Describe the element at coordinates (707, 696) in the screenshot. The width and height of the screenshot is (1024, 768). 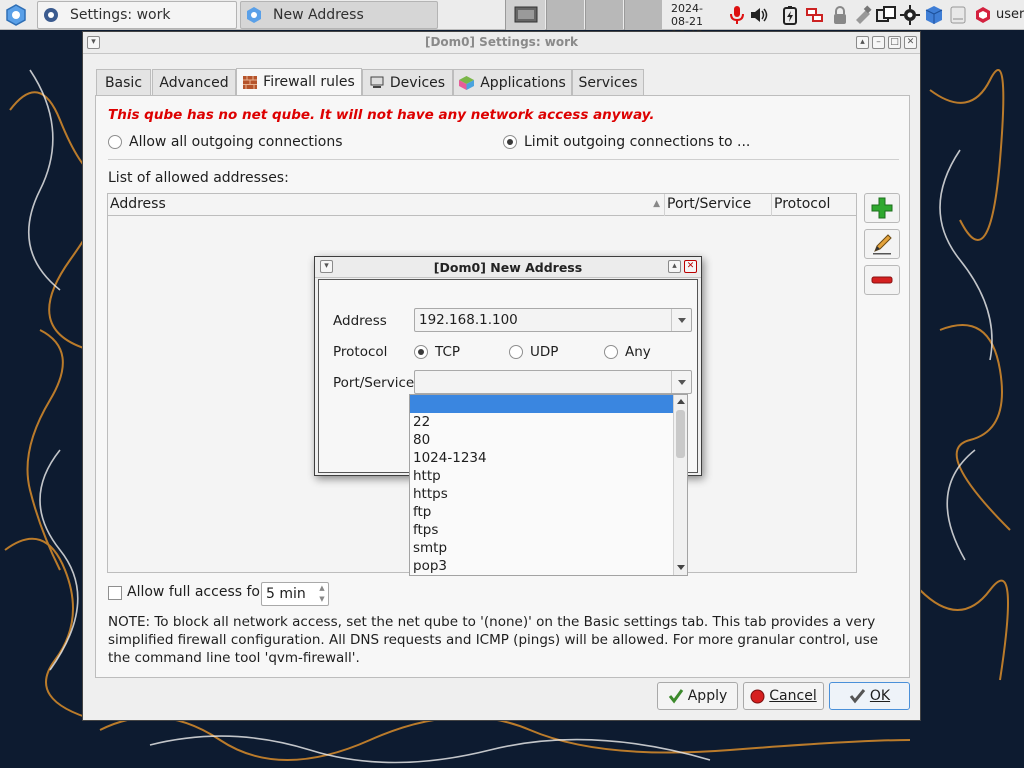
I see `button-label: Apply` at that location.